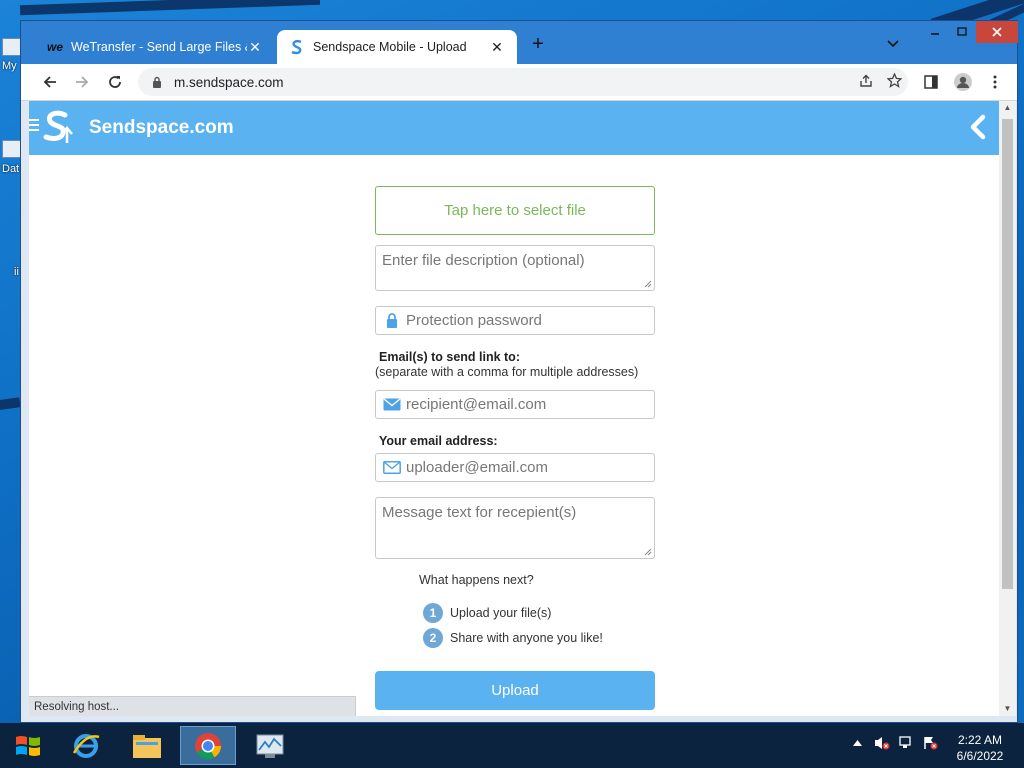 This screenshot has height=768, width=1024. What do you see at coordinates (476, 404) in the screenshot?
I see `recipient-placeholder: recipient@email.com` at bounding box center [476, 404].